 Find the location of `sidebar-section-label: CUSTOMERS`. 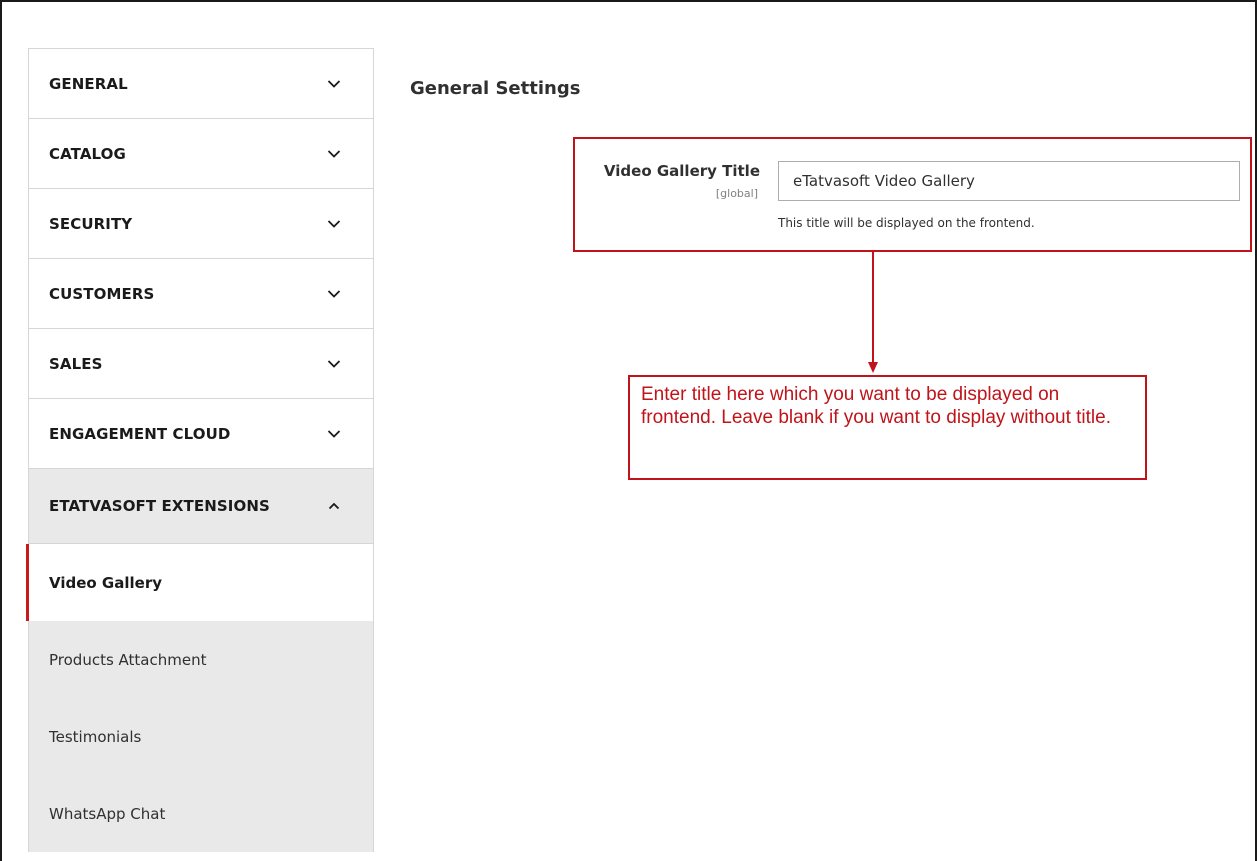

sidebar-section-label: CUSTOMERS is located at coordinates (102, 293).